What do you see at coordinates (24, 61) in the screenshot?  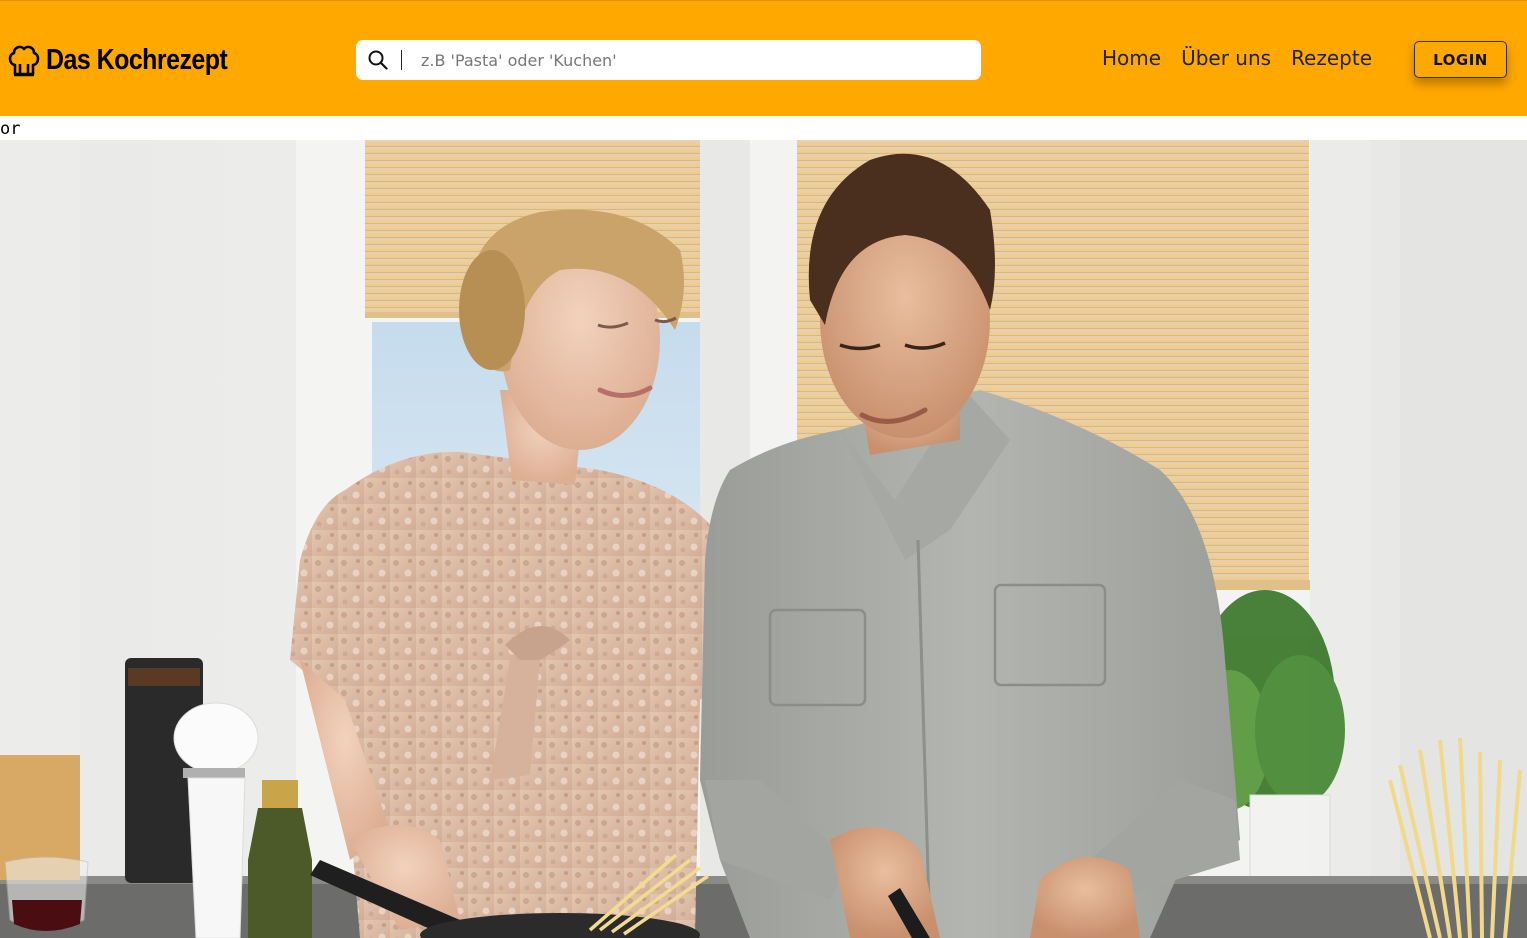 I see `chef-hat-icon` at bounding box center [24, 61].